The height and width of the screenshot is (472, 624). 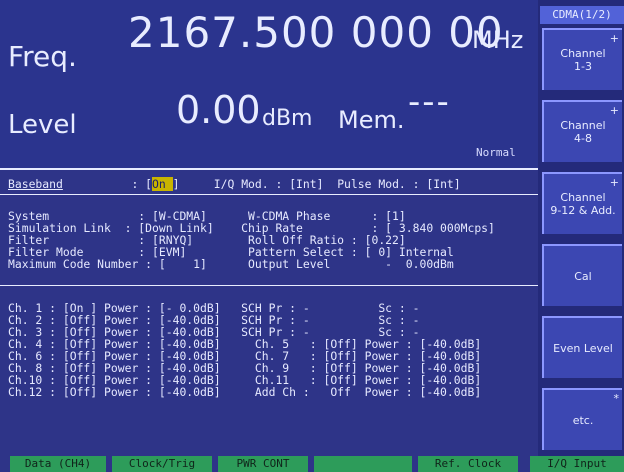 What do you see at coordinates (498, 40) in the screenshot?
I see `freq-unit: MHz` at bounding box center [498, 40].